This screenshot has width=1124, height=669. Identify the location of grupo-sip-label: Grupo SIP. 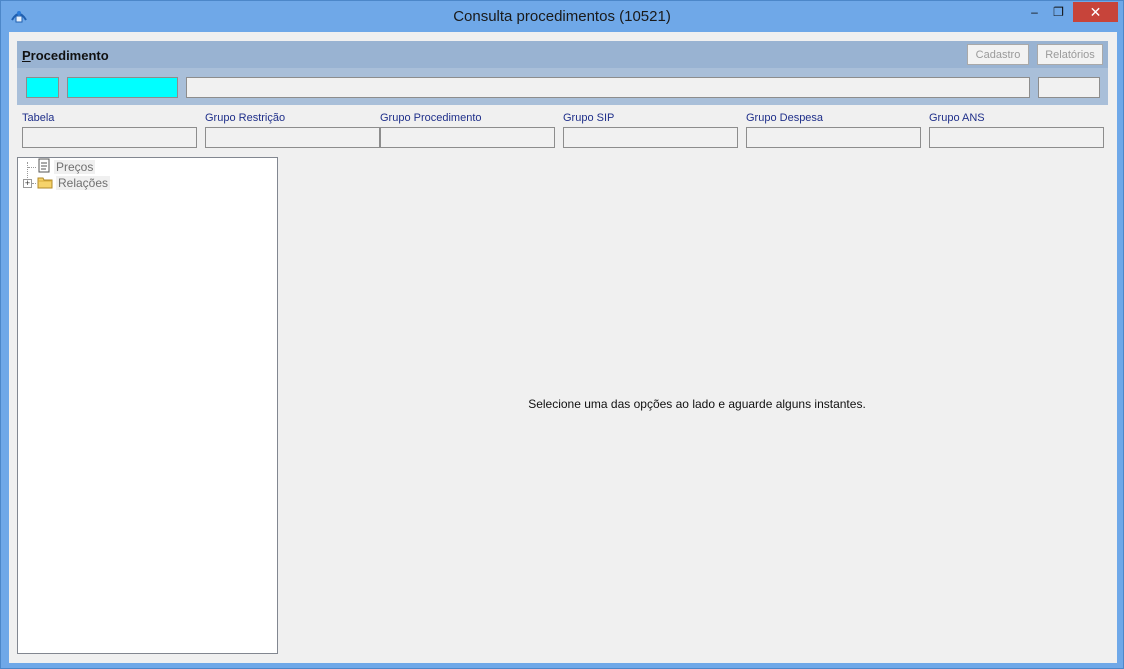
(589, 118).